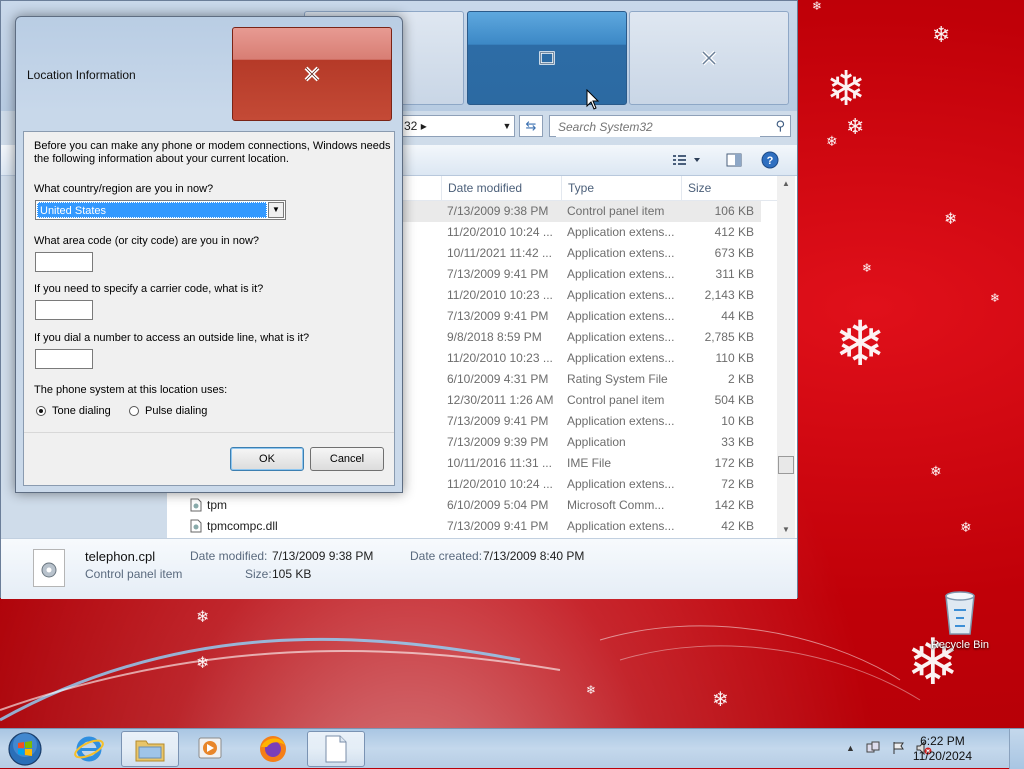  Describe the element at coordinates (734, 505) in the screenshot. I see `file-size: 142 KB` at that location.